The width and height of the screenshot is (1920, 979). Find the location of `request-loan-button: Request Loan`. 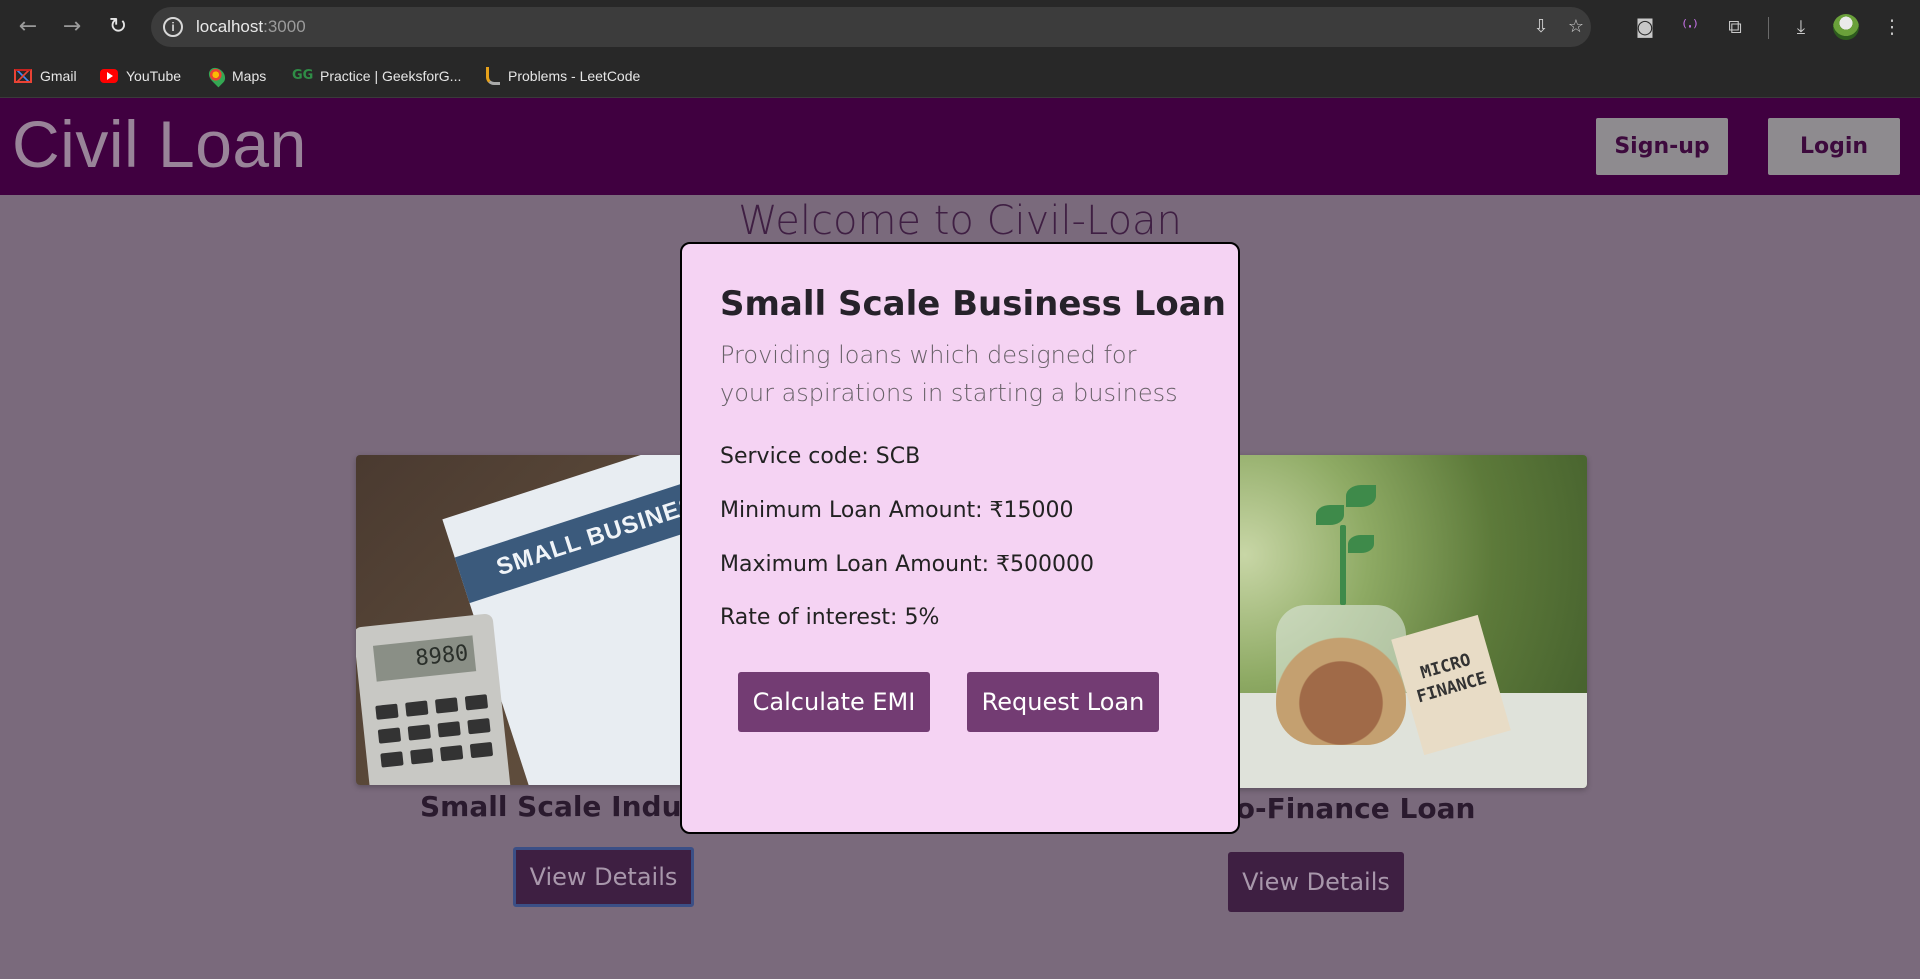

request-loan-button: Request Loan is located at coordinates (1063, 702).